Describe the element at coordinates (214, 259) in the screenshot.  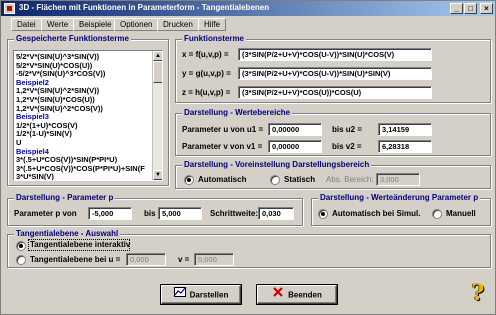
I see `tangent-v-input: 0,000` at that location.